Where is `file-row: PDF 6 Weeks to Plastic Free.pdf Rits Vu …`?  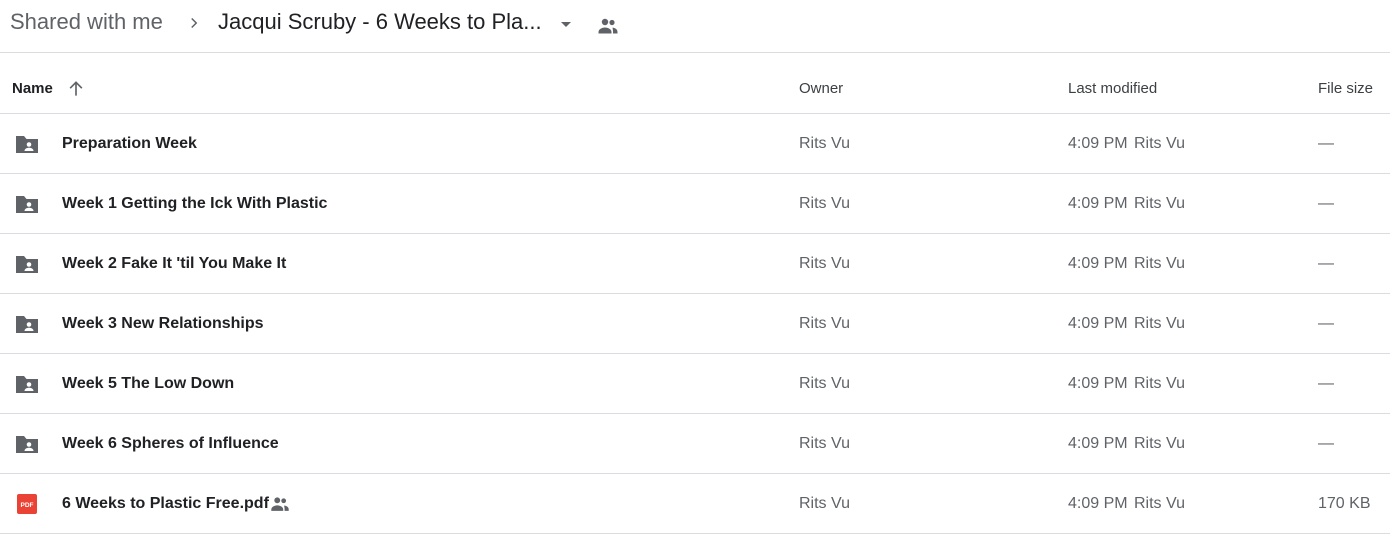 file-row: PDF 6 Weeks to Plastic Free.pdf Rits Vu … is located at coordinates (695, 504).